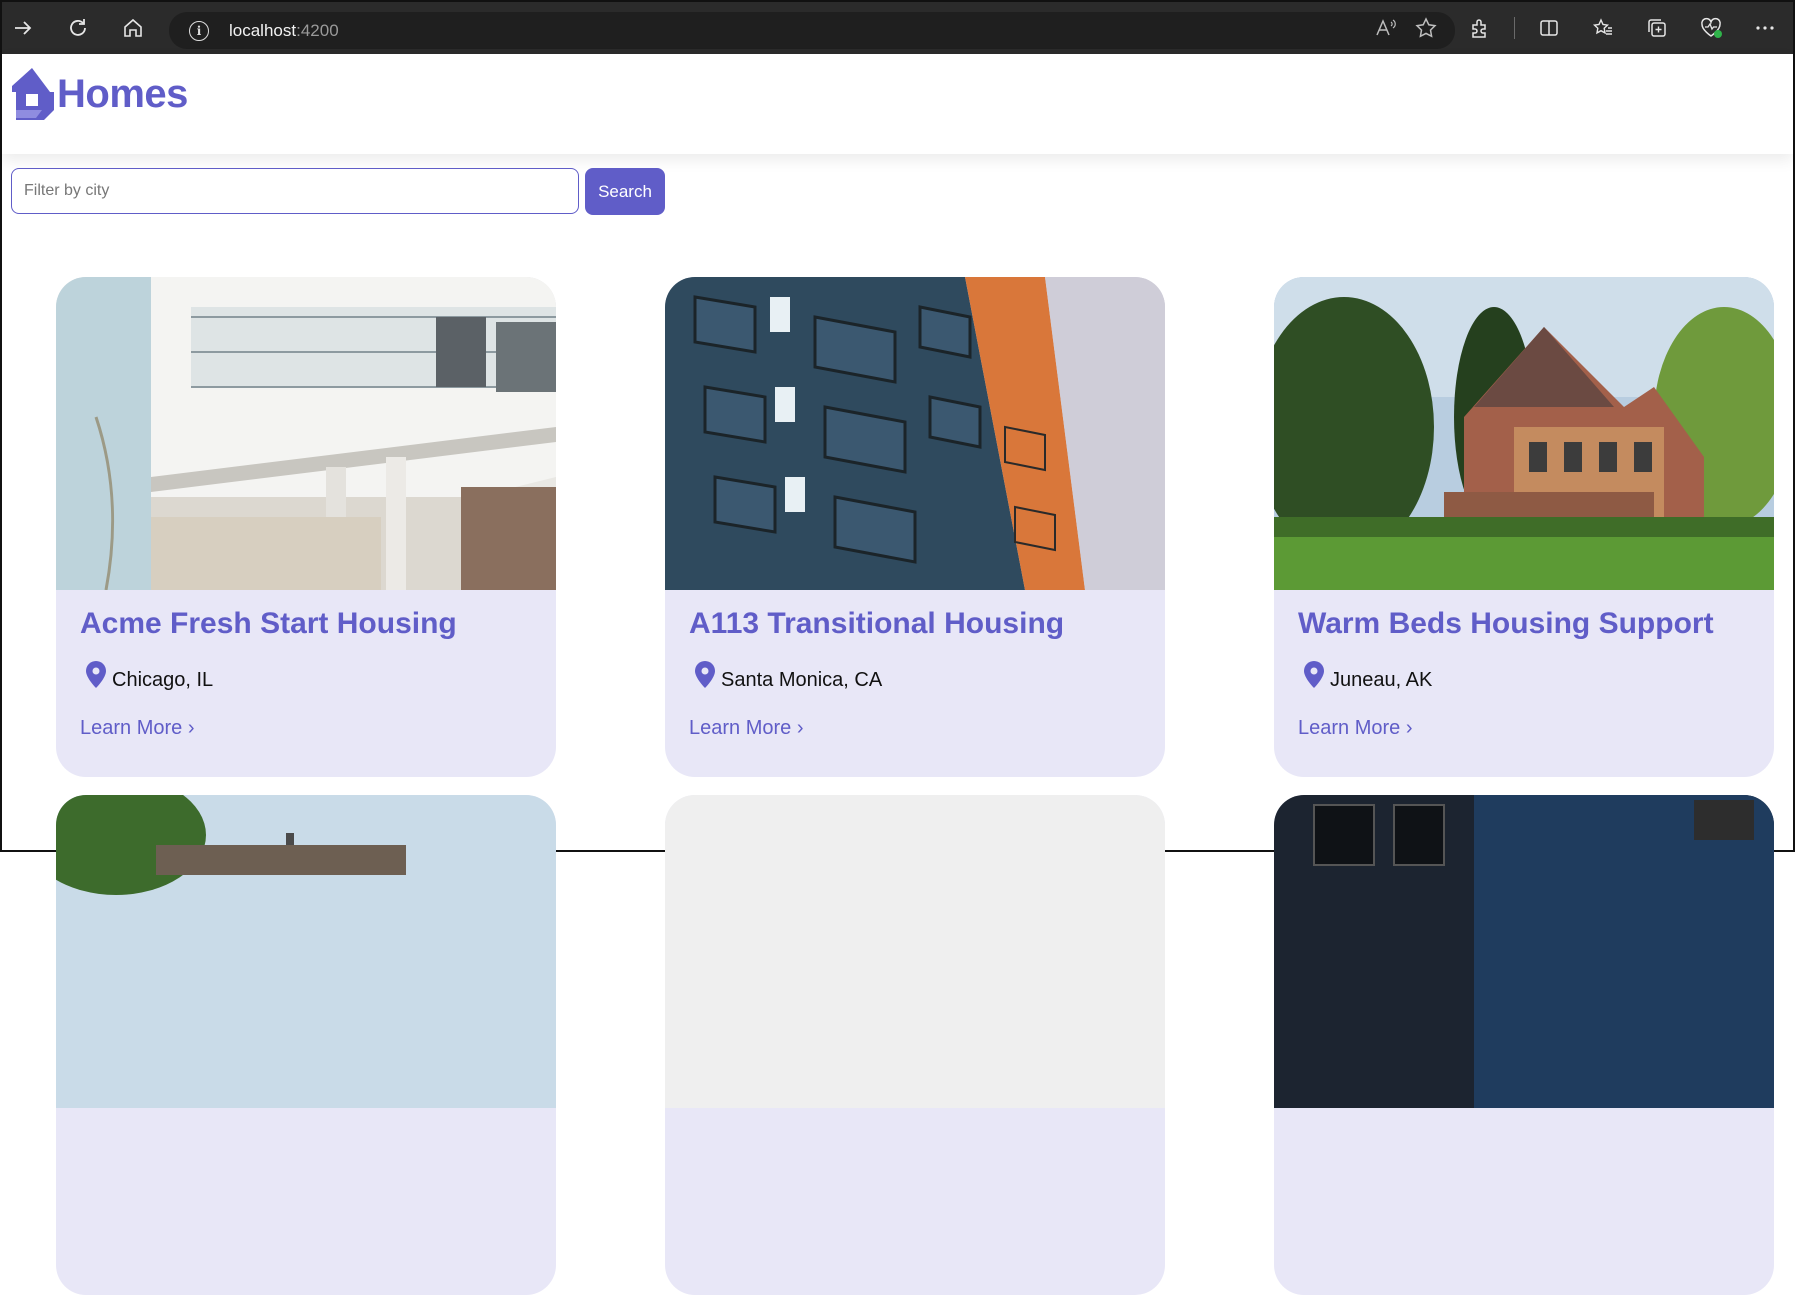  I want to click on browser-toolbar: i localhost:4200, so click(897, 28).